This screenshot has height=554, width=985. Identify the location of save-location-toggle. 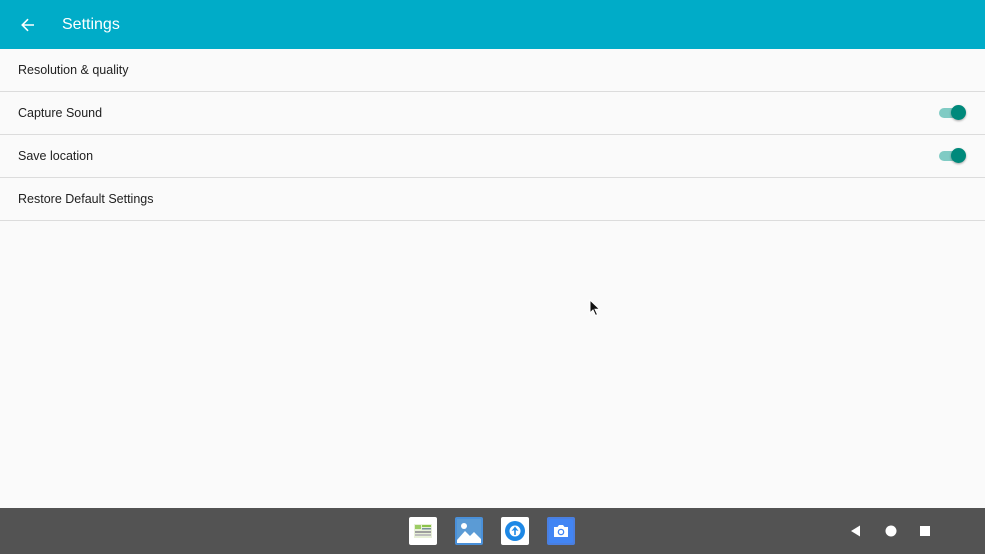
(952, 156).